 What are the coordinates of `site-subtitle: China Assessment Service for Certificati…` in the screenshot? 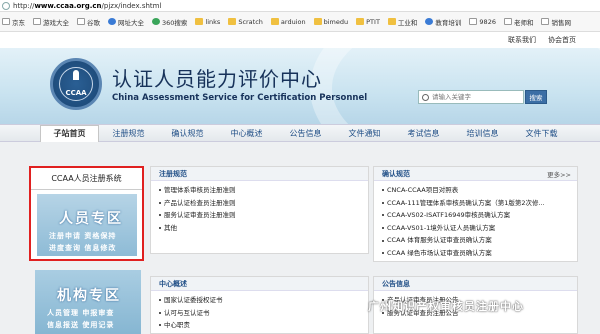 It's located at (240, 98).